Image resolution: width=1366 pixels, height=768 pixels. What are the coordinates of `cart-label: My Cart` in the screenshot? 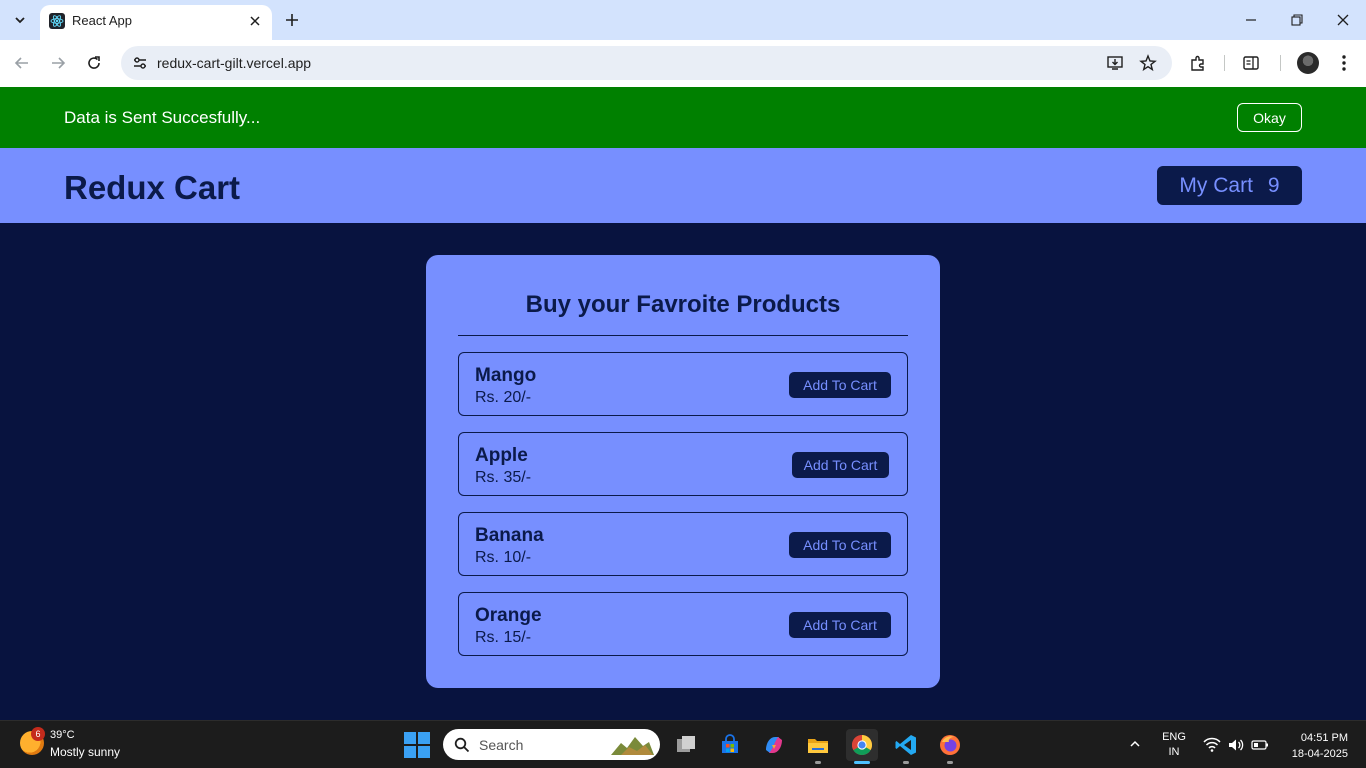 It's located at (1216, 185).